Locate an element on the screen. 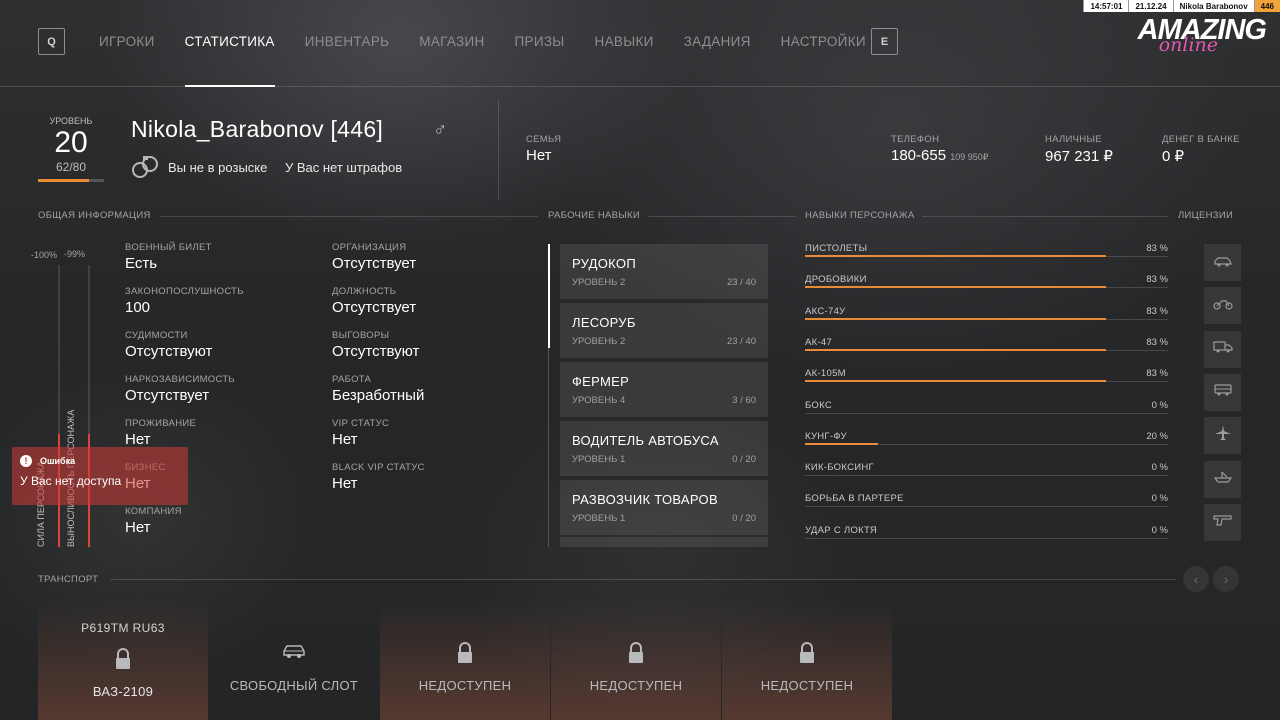 This screenshot has height=720, width=1280. date: 21.12.24 is located at coordinates (1150, 6).